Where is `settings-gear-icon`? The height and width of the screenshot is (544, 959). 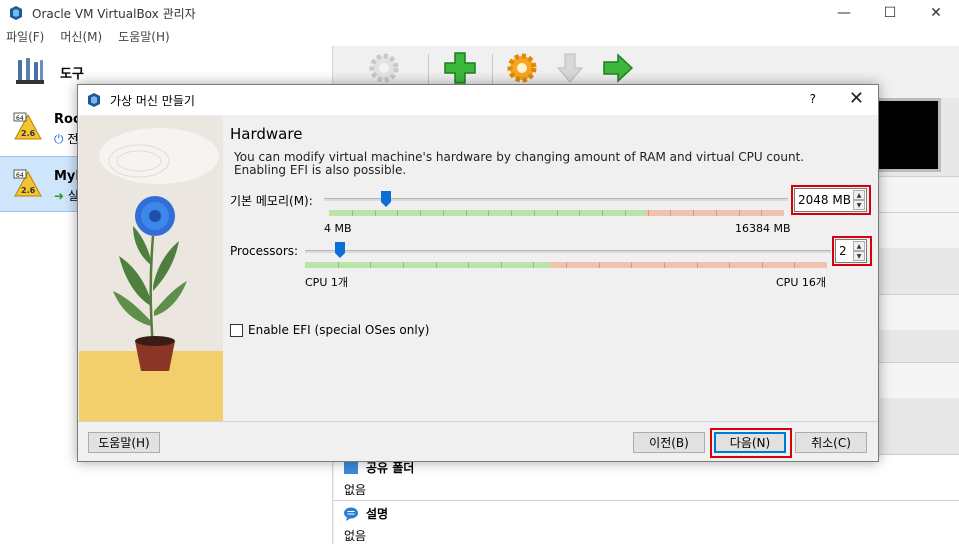 settings-gear-icon is located at coordinates (522, 68).